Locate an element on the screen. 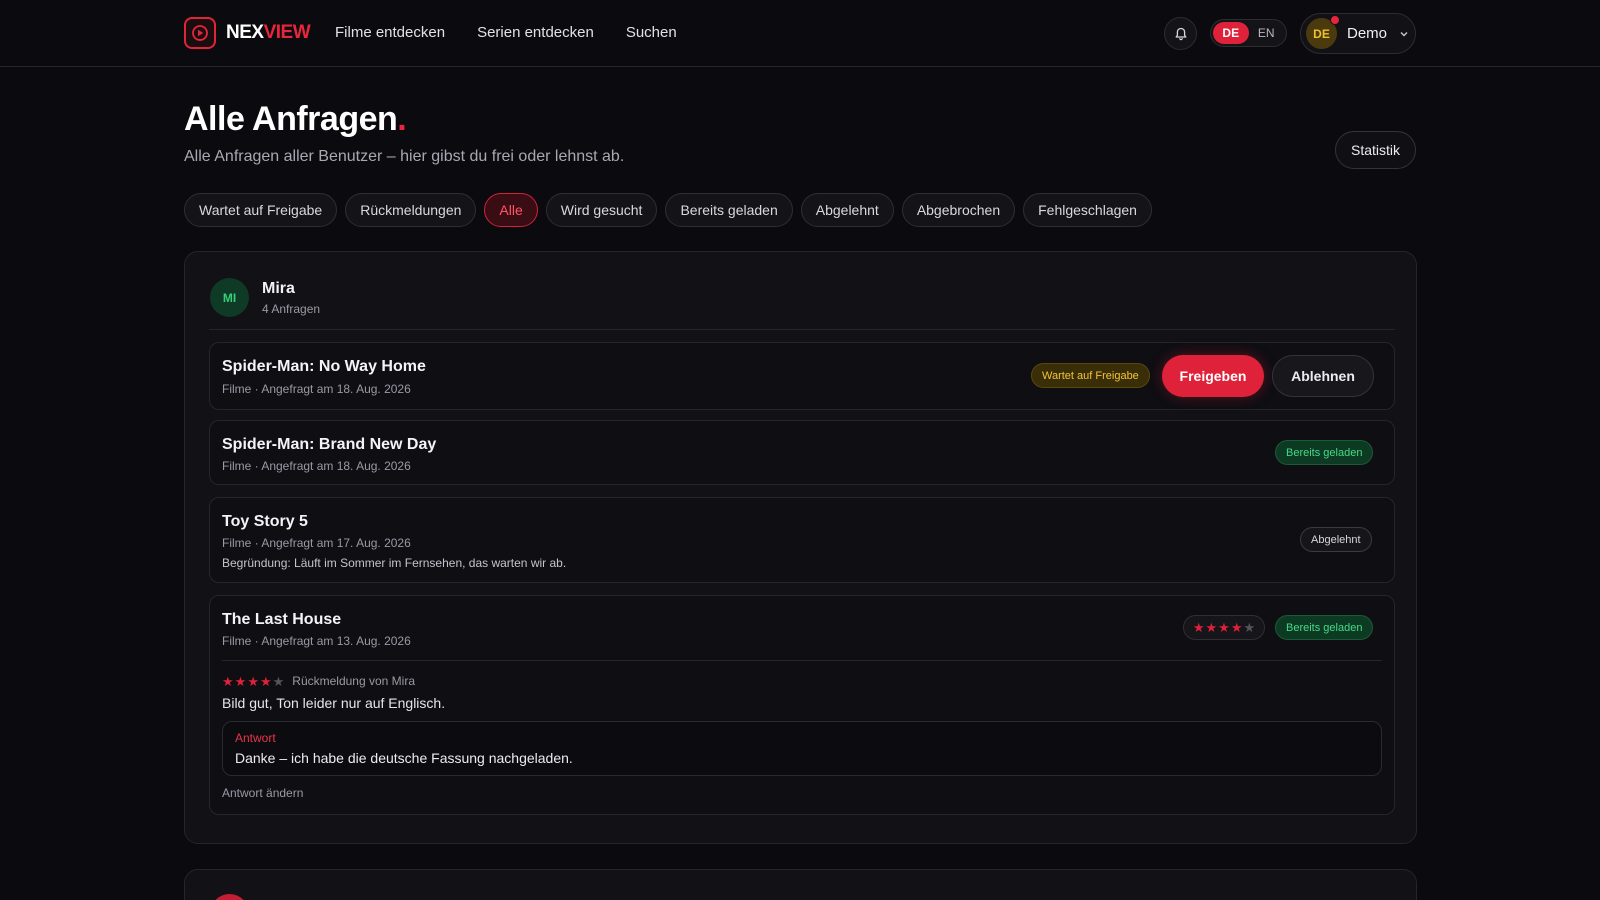 The width and height of the screenshot is (1600, 900). feedback-header: ★ ★ ★ ★ ★ Rückmeldung von Mira is located at coordinates (318, 681).